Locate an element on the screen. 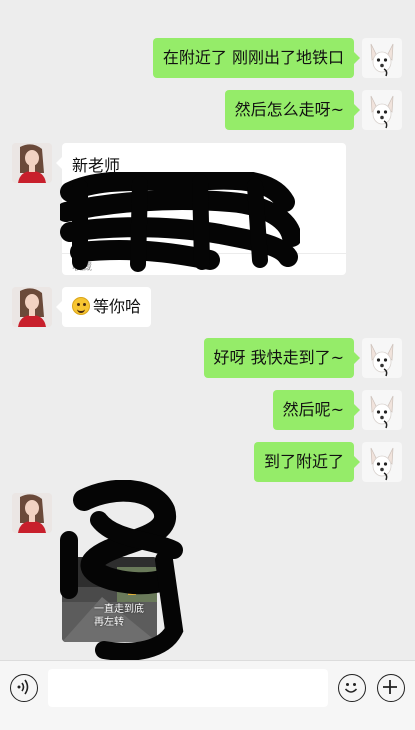  message-bubble-received: 等你哈 is located at coordinates (103, 307).